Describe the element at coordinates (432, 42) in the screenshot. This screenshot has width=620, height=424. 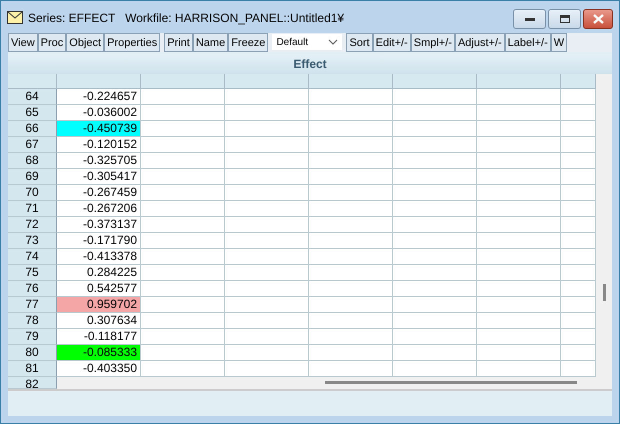
I see `toolbar-button: Smpl+/-` at that location.